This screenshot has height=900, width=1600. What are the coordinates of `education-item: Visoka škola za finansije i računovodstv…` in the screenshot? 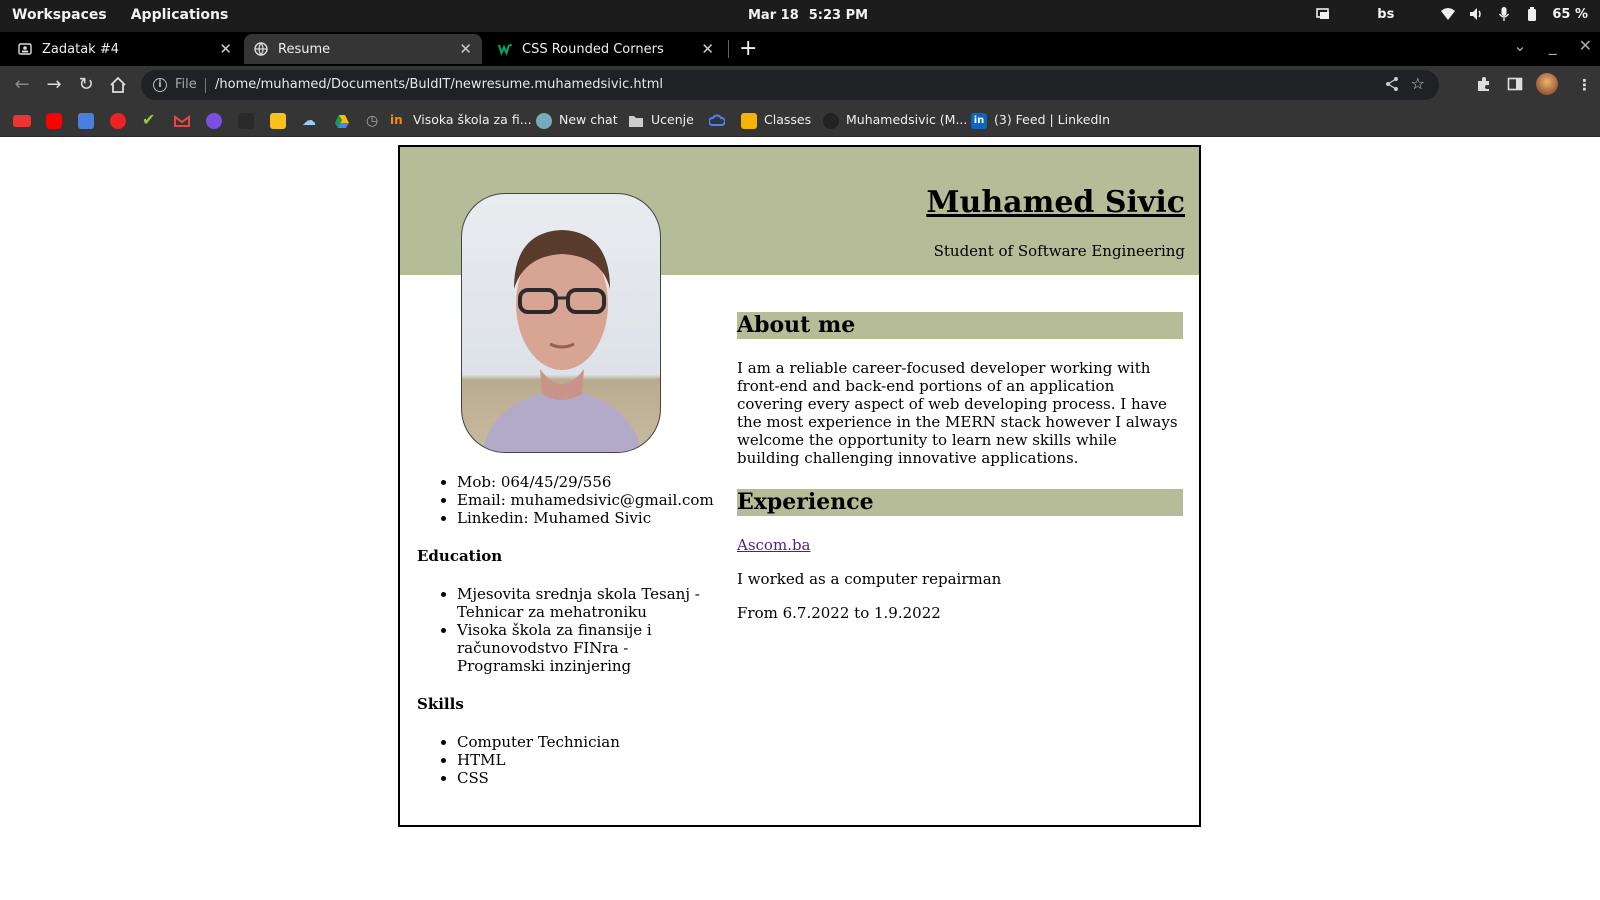 It's located at (587, 648).